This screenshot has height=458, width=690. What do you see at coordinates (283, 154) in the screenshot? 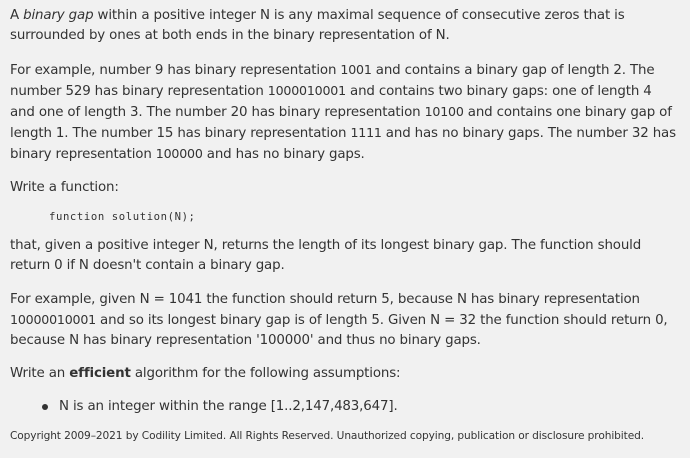
I see `examples-text: and has no binary gaps.` at bounding box center [283, 154].